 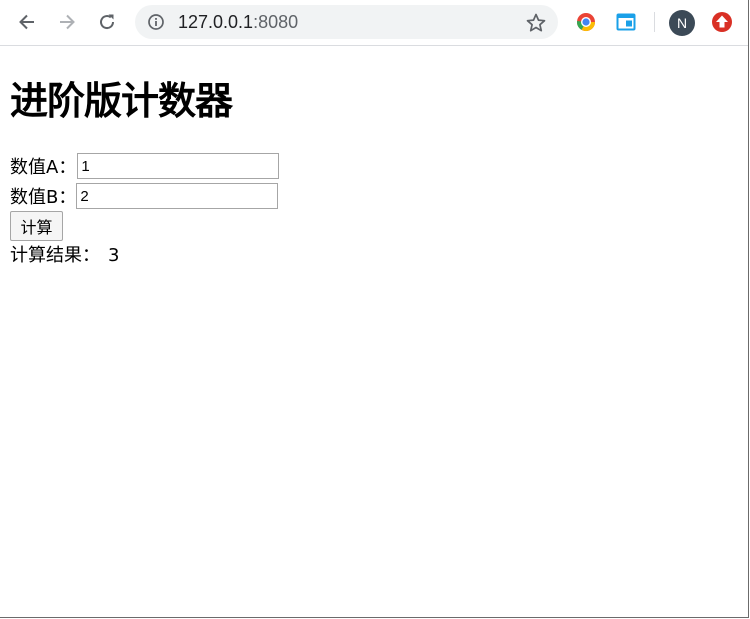 What do you see at coordinates (121, 101) in the screenshot?
I see `page-title: 进阶版计数器` at bounding box center [121, 101].